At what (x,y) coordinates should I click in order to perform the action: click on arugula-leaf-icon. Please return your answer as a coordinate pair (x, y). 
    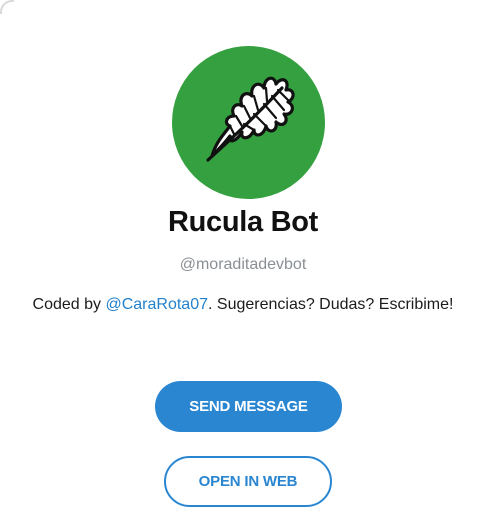
    Looking at the image, I should click on (250, 119).